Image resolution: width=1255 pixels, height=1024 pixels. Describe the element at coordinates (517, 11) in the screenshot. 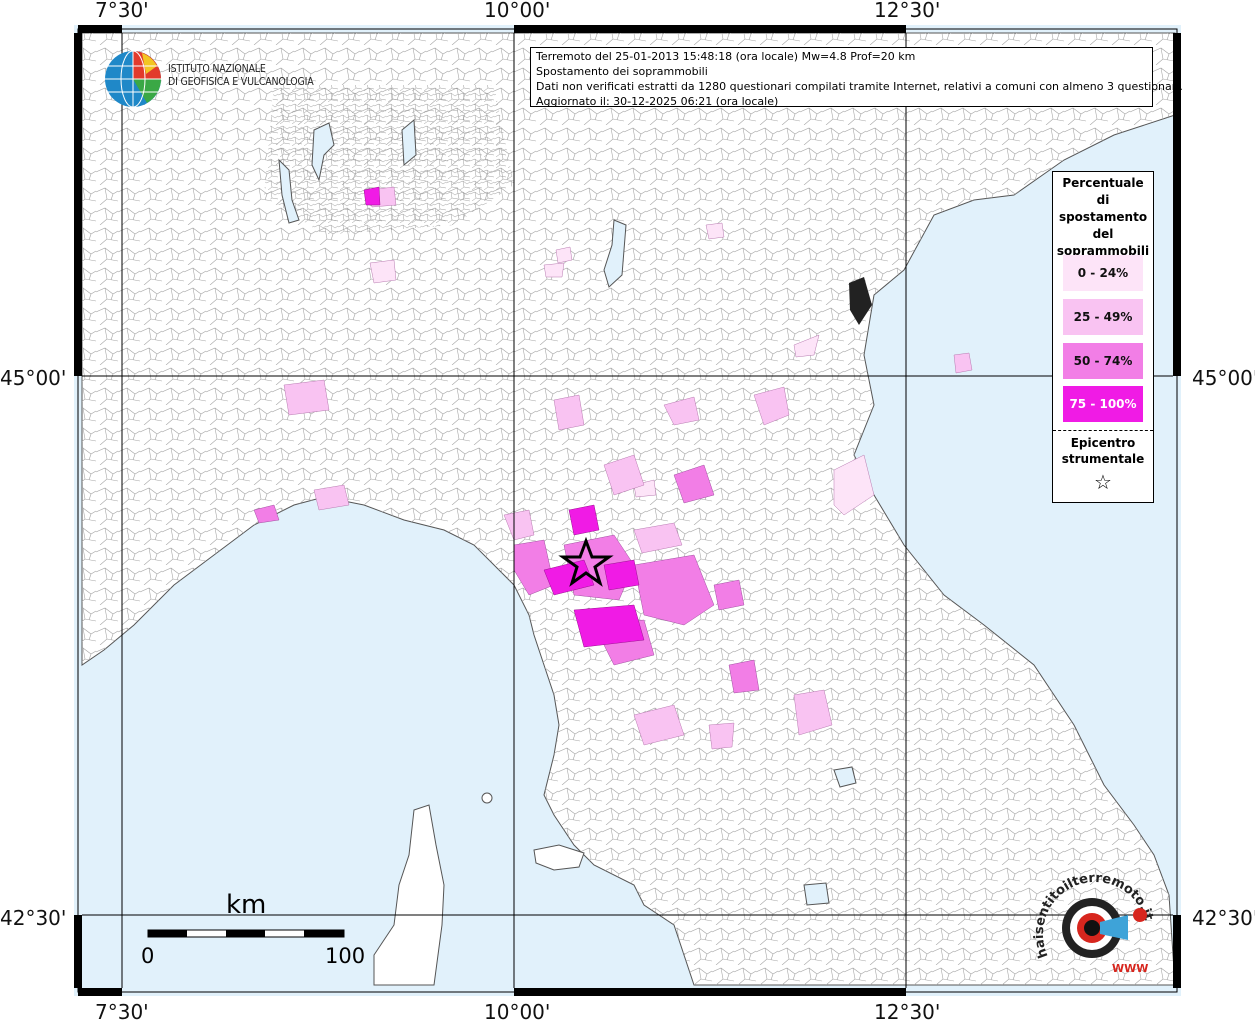

I see `coord-top-2: 10°00'` at that location.